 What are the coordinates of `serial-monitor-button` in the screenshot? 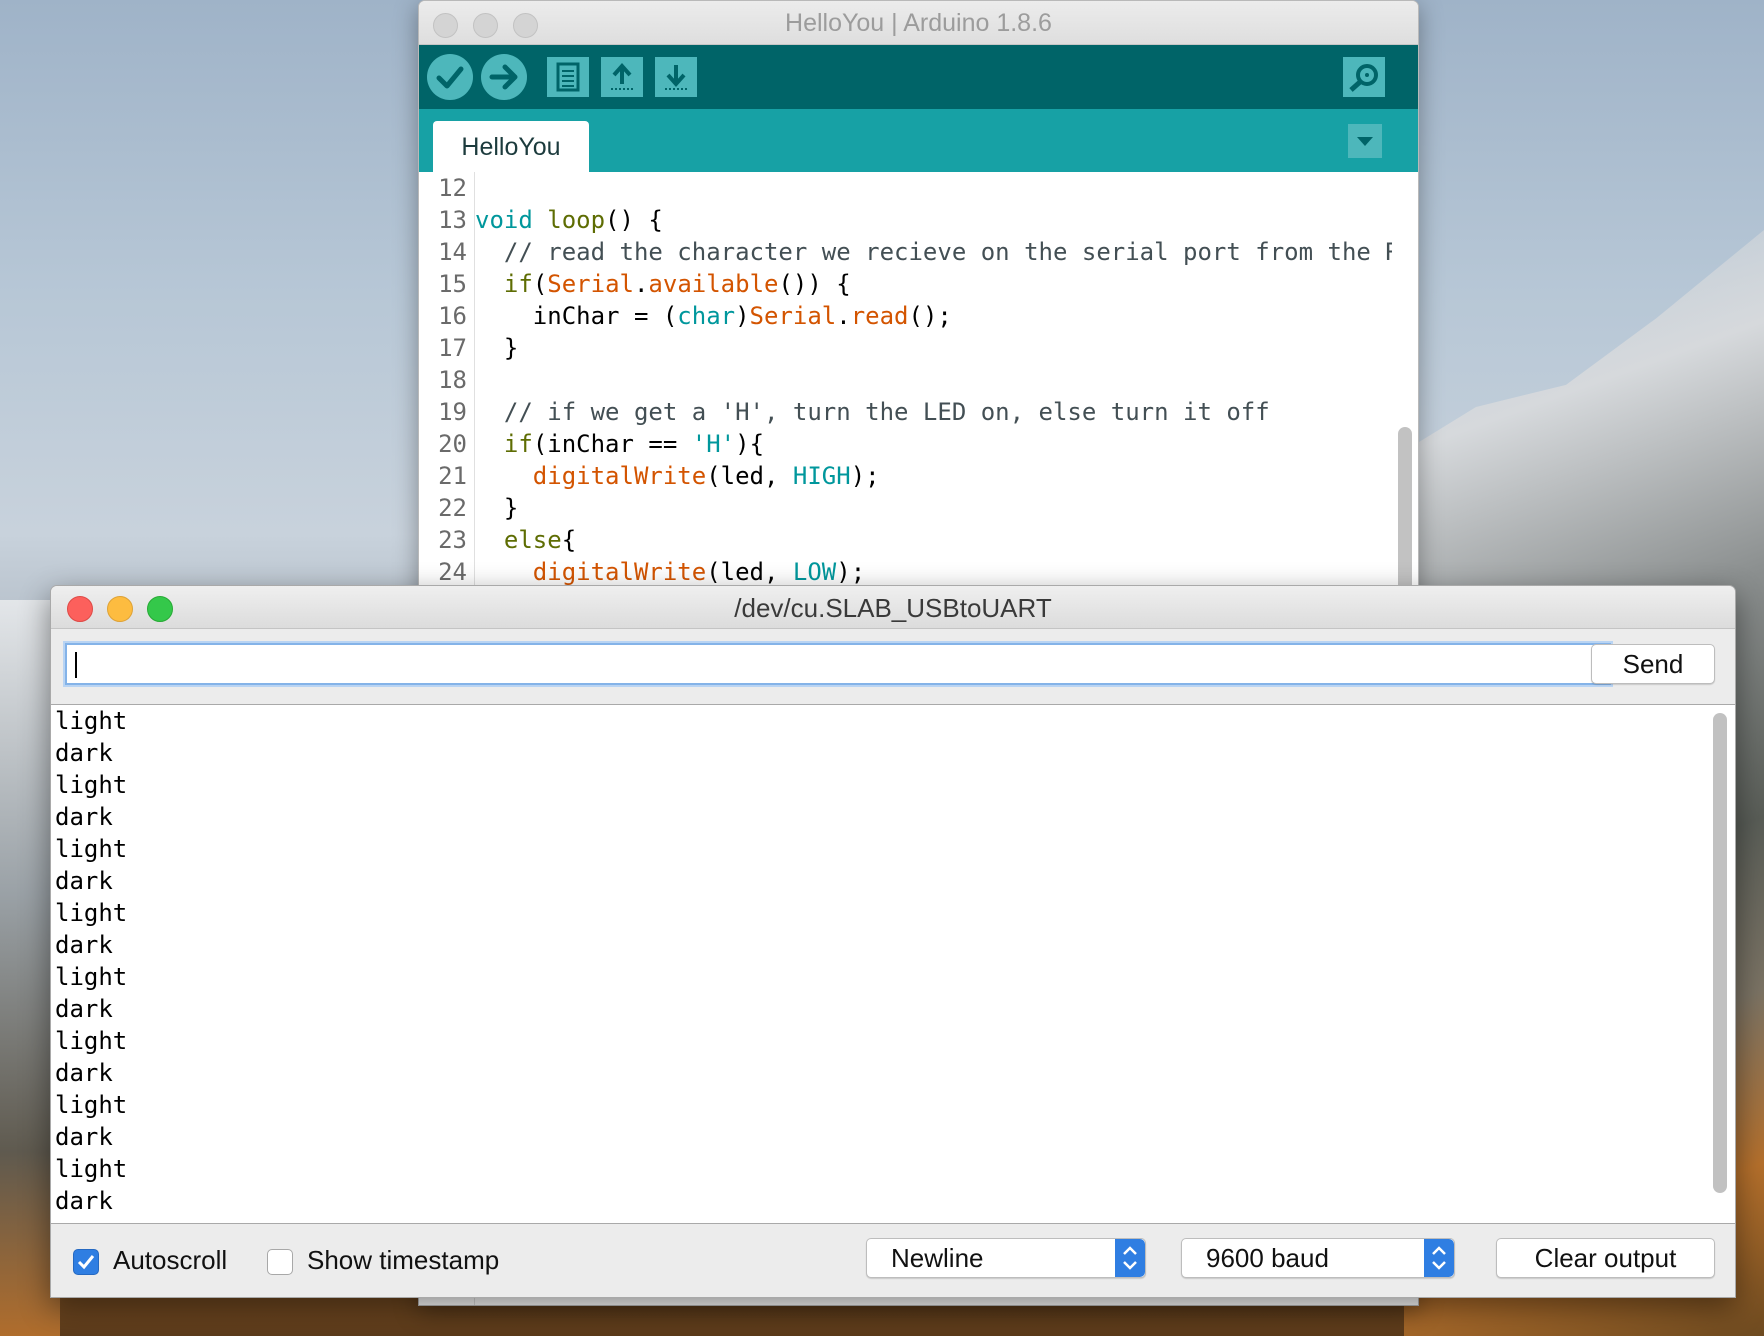 It's located at (1364, 77).